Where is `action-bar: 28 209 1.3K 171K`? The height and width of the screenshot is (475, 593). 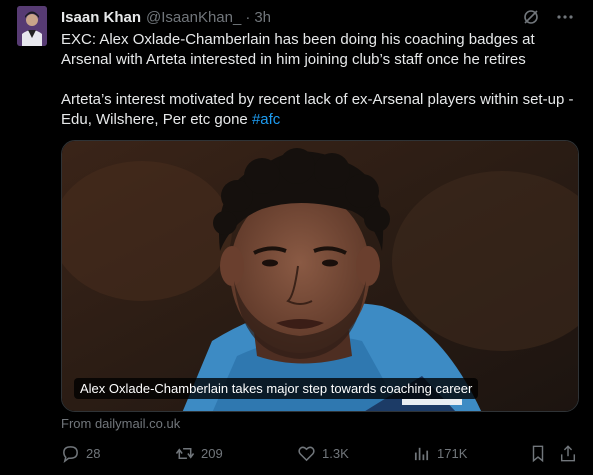
action-bar: 28 209 1.3K 171K is located at coordinates (321, 455).